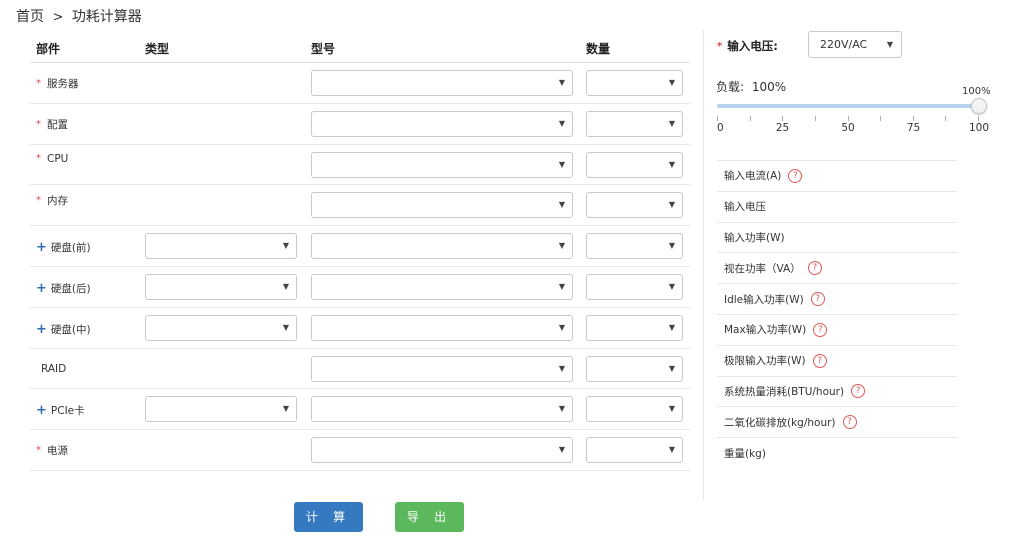  Describe the element at coordinates (837, 330) in the screenshot. I see `result-row: Max输入功率(W)?` at that location.